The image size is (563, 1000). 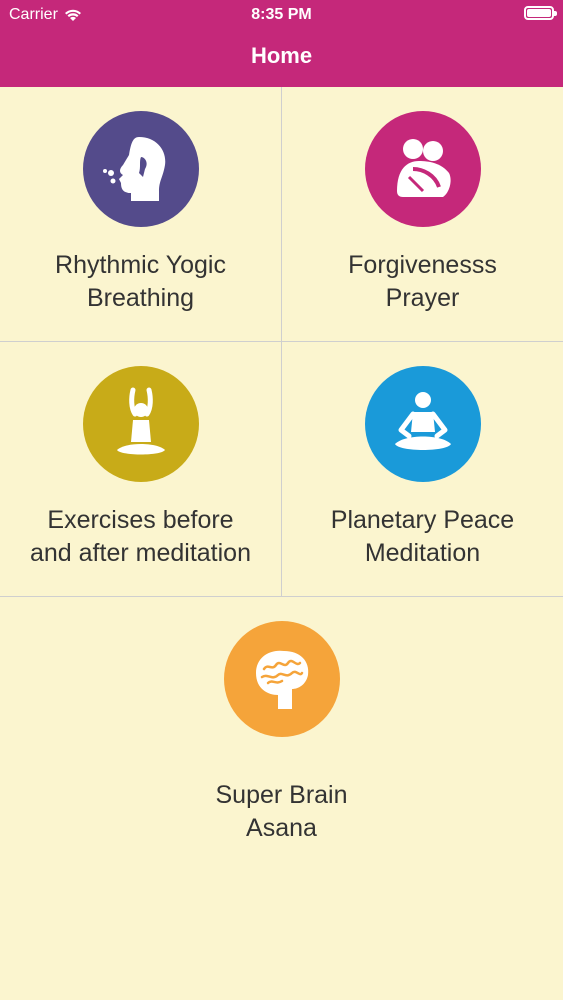 I want to click on breathing-icon, so click(x=140, y=169).